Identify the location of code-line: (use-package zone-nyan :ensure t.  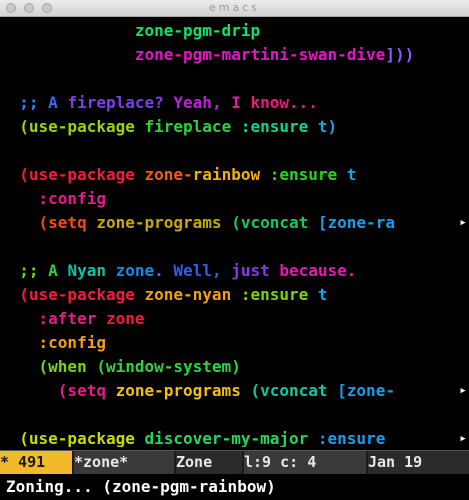
(164, 295).